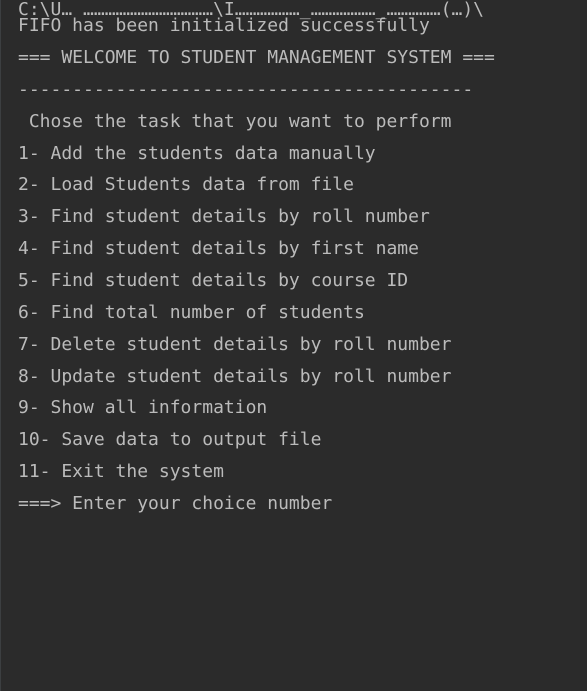 This screenshot has width=587, height=691. Describe the element at coordinates (191, 312) in the screenshot. I see `menu-option-6: 6- Find total number of students` at that location.